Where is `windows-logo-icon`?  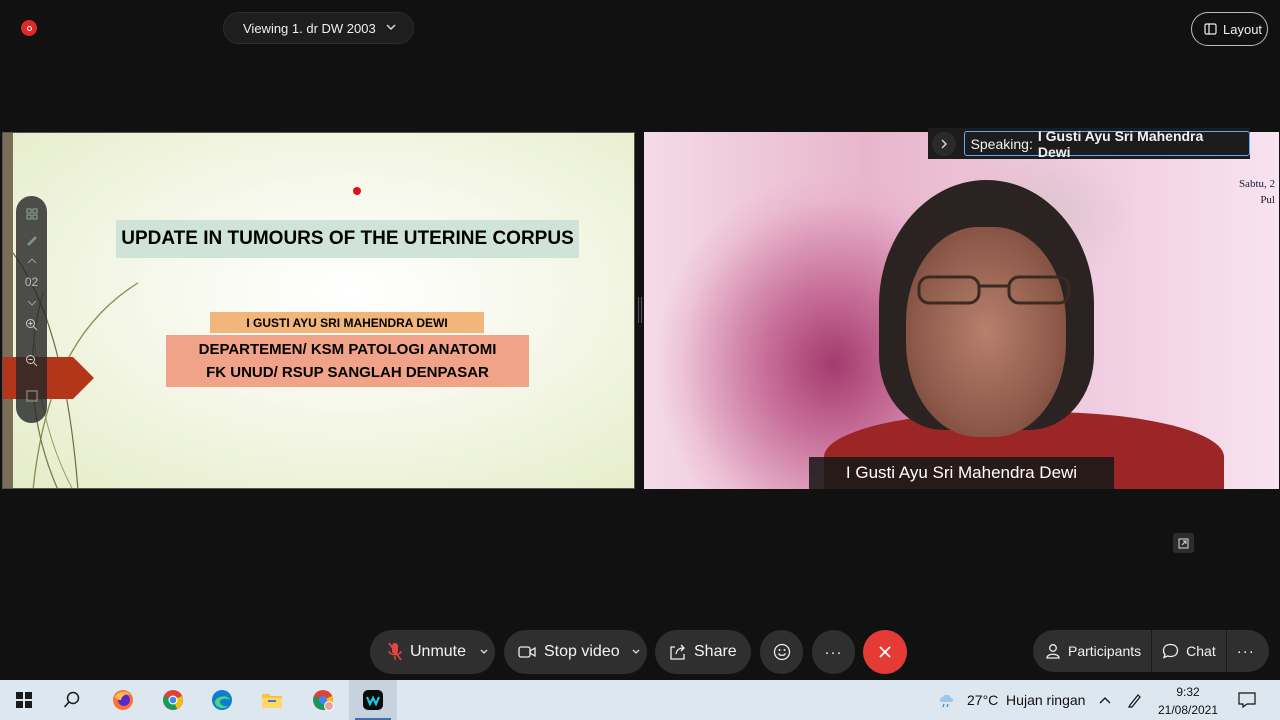
windows-logo-icon is located at coordinates (24, 700).